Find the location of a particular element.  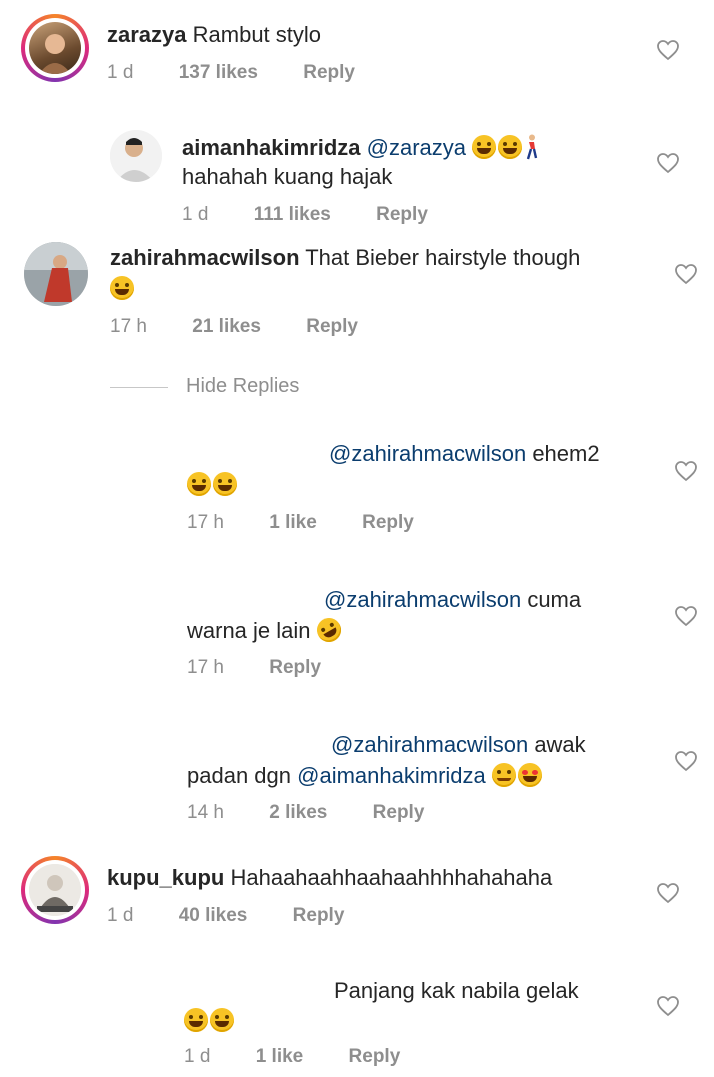

comment-meta: 1 d 40 likes Reply is located at coordinates (245, 916).